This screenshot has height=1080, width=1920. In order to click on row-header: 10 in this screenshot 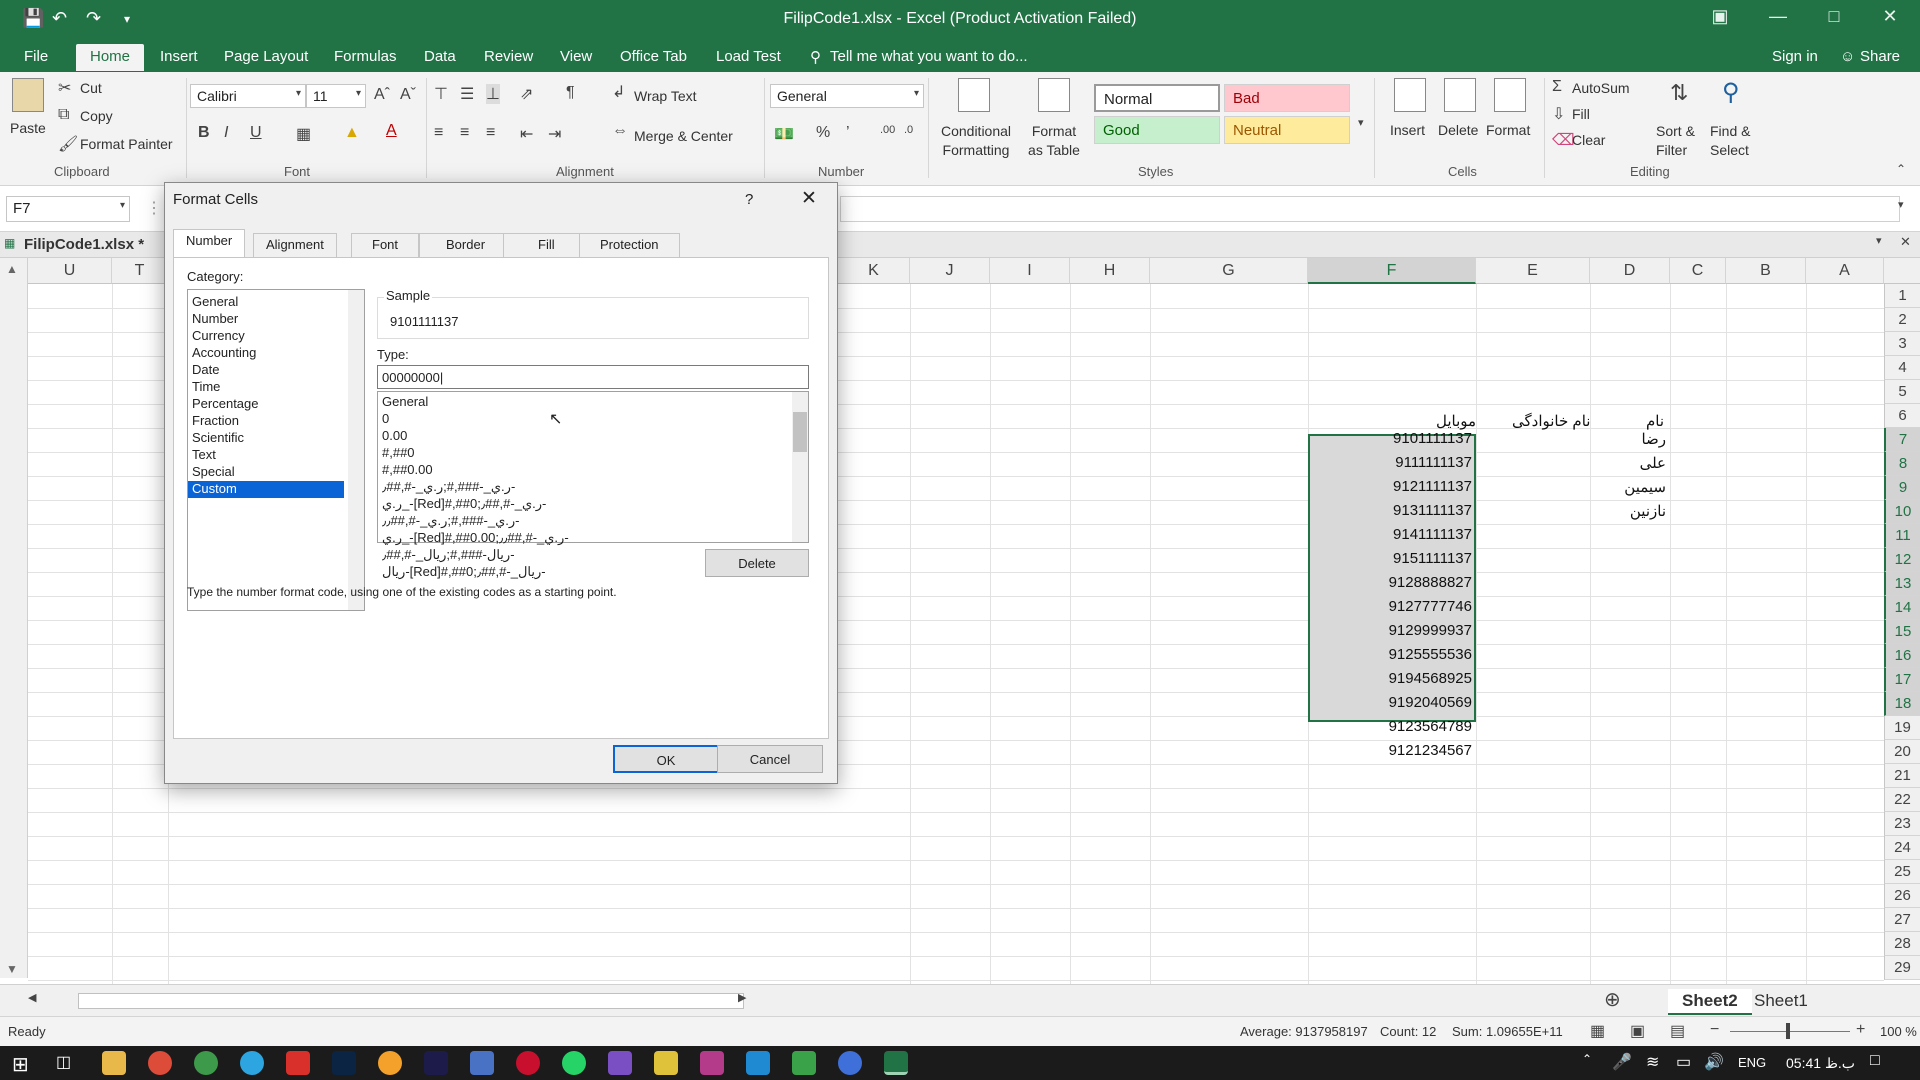, I will do `click(1902, 512)`.